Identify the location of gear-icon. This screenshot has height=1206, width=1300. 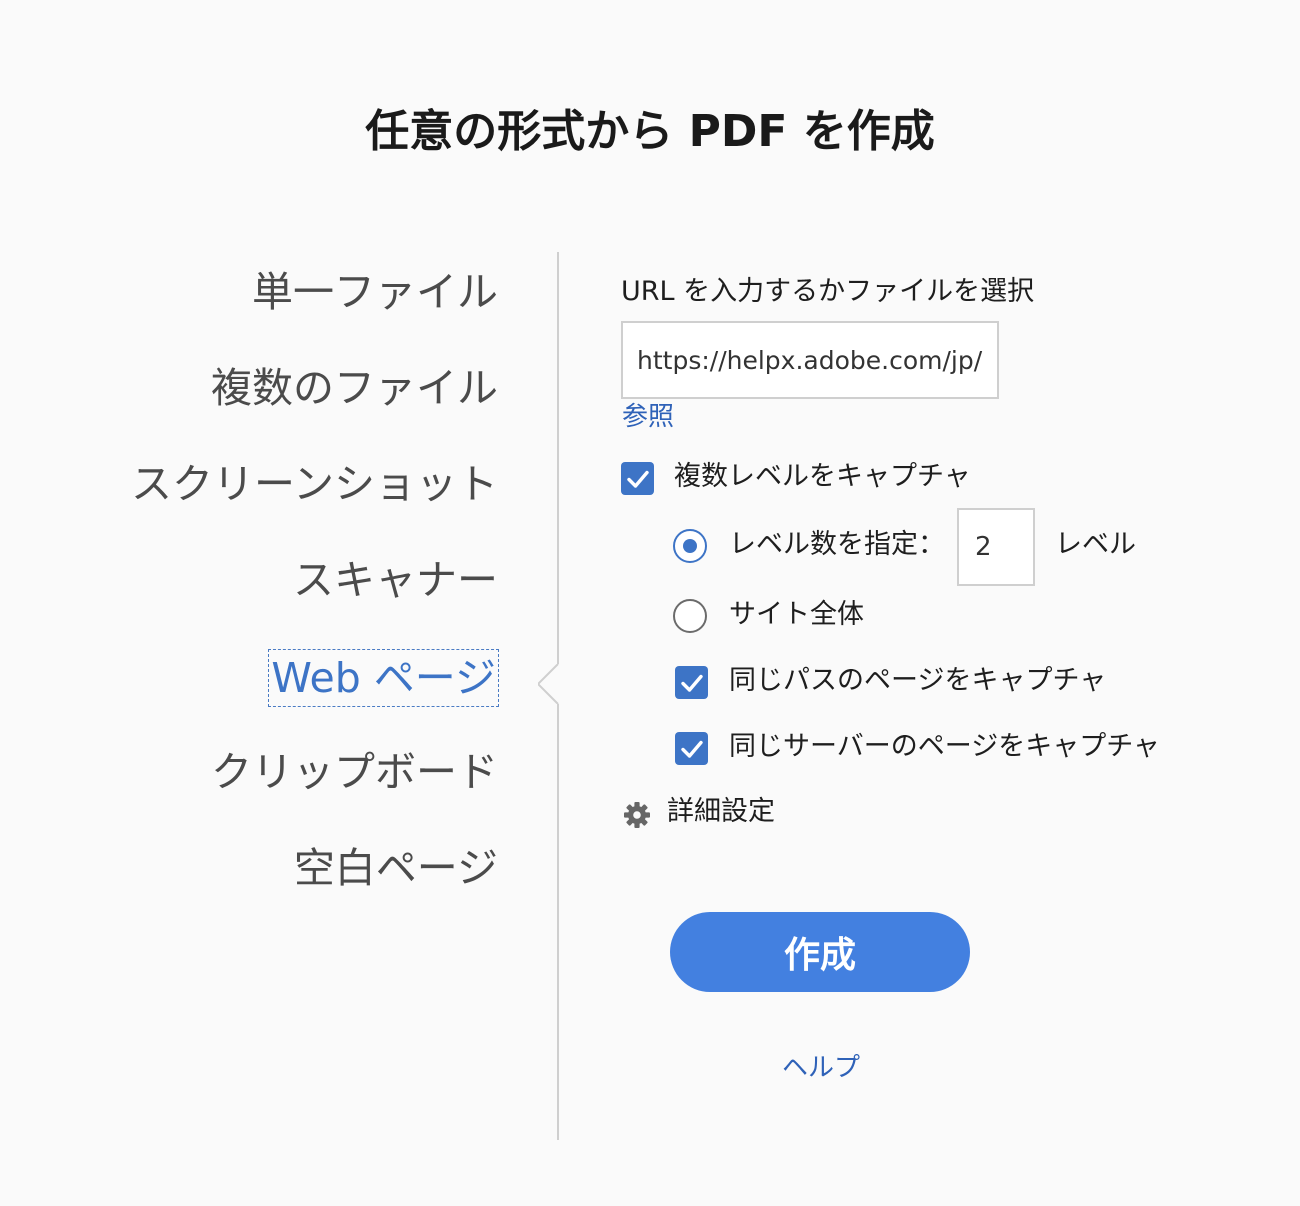
(637, 815).